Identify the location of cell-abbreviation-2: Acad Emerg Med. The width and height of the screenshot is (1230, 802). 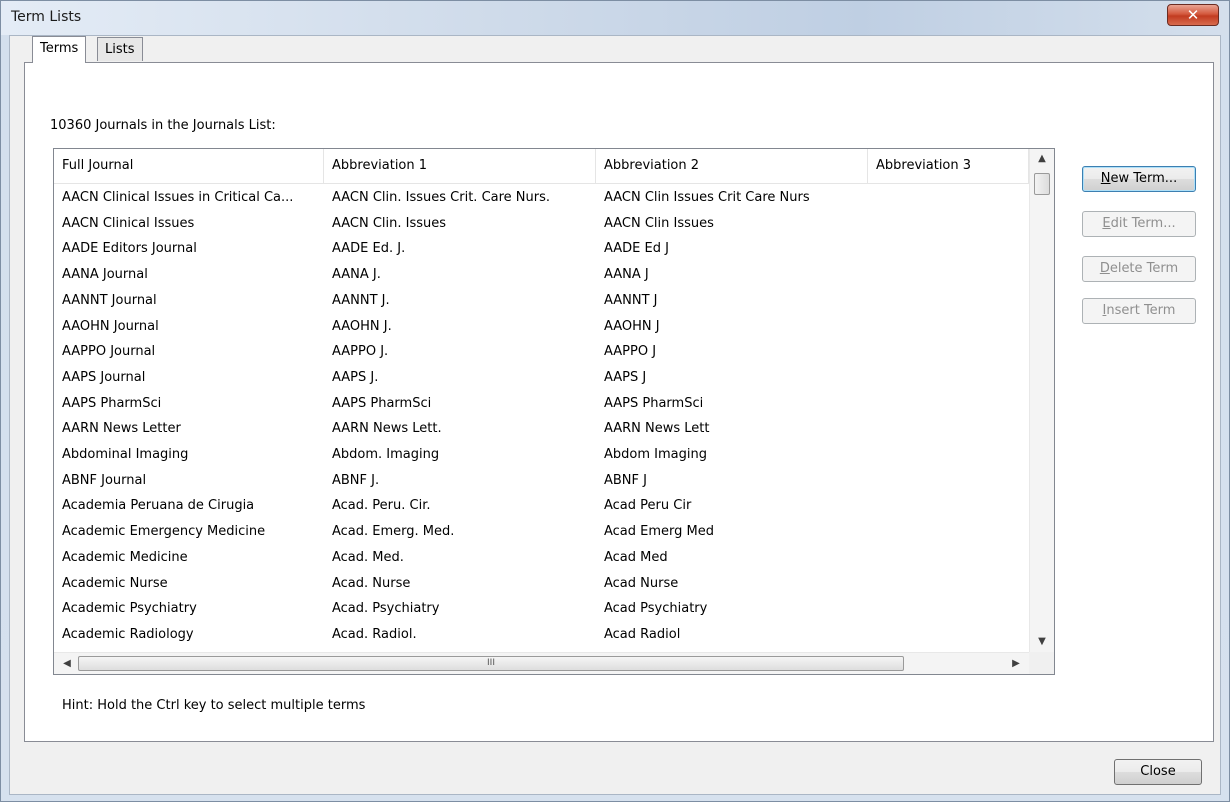
(659, 532).